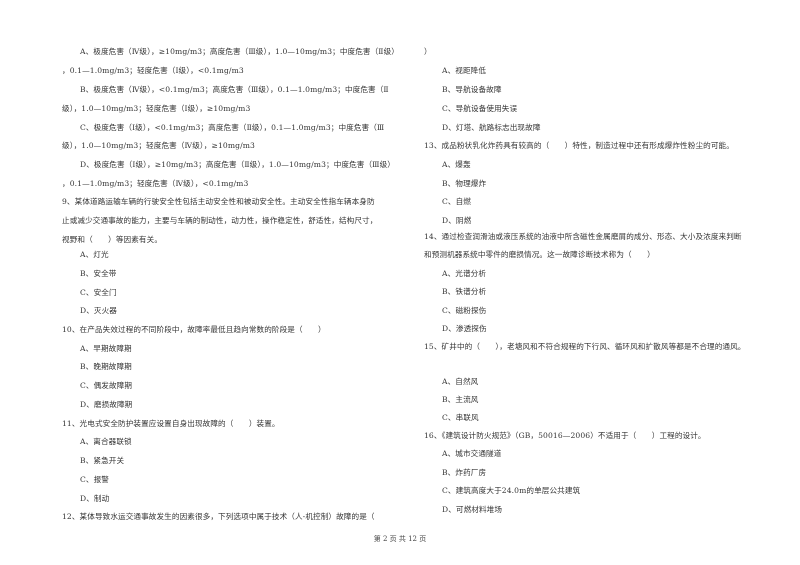 This screenshot has width=800, height=565. What do you see at coordinates (464, 328) in the screenshot?
I see `answer-option: D、渗透探伤` at bounding box center [464, 328].